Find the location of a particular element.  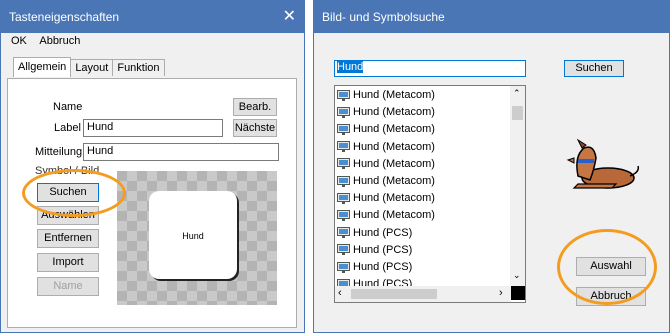

key-preview: Hund is located at coordinates (193, 235).